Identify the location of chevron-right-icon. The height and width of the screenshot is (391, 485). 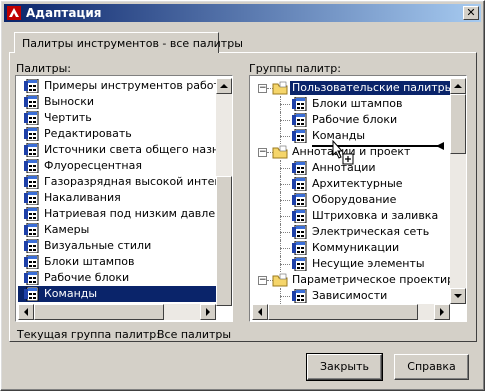
(208, 312).